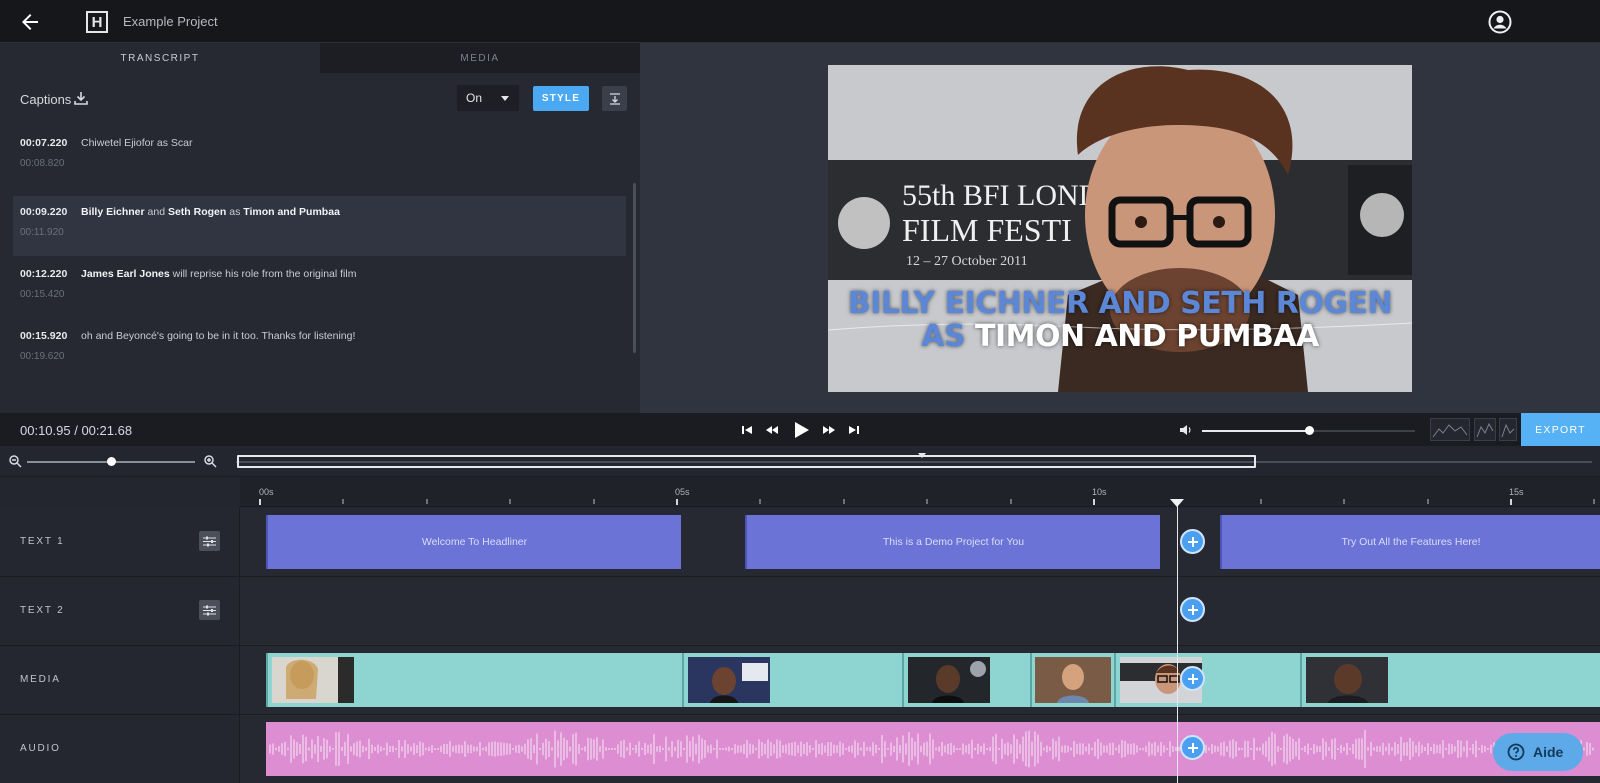 This screenshot has height=783, width=1600. Describe the element at coordinates (747, 430) in the screenshot. I see `skip-to-start-icon` at that location.